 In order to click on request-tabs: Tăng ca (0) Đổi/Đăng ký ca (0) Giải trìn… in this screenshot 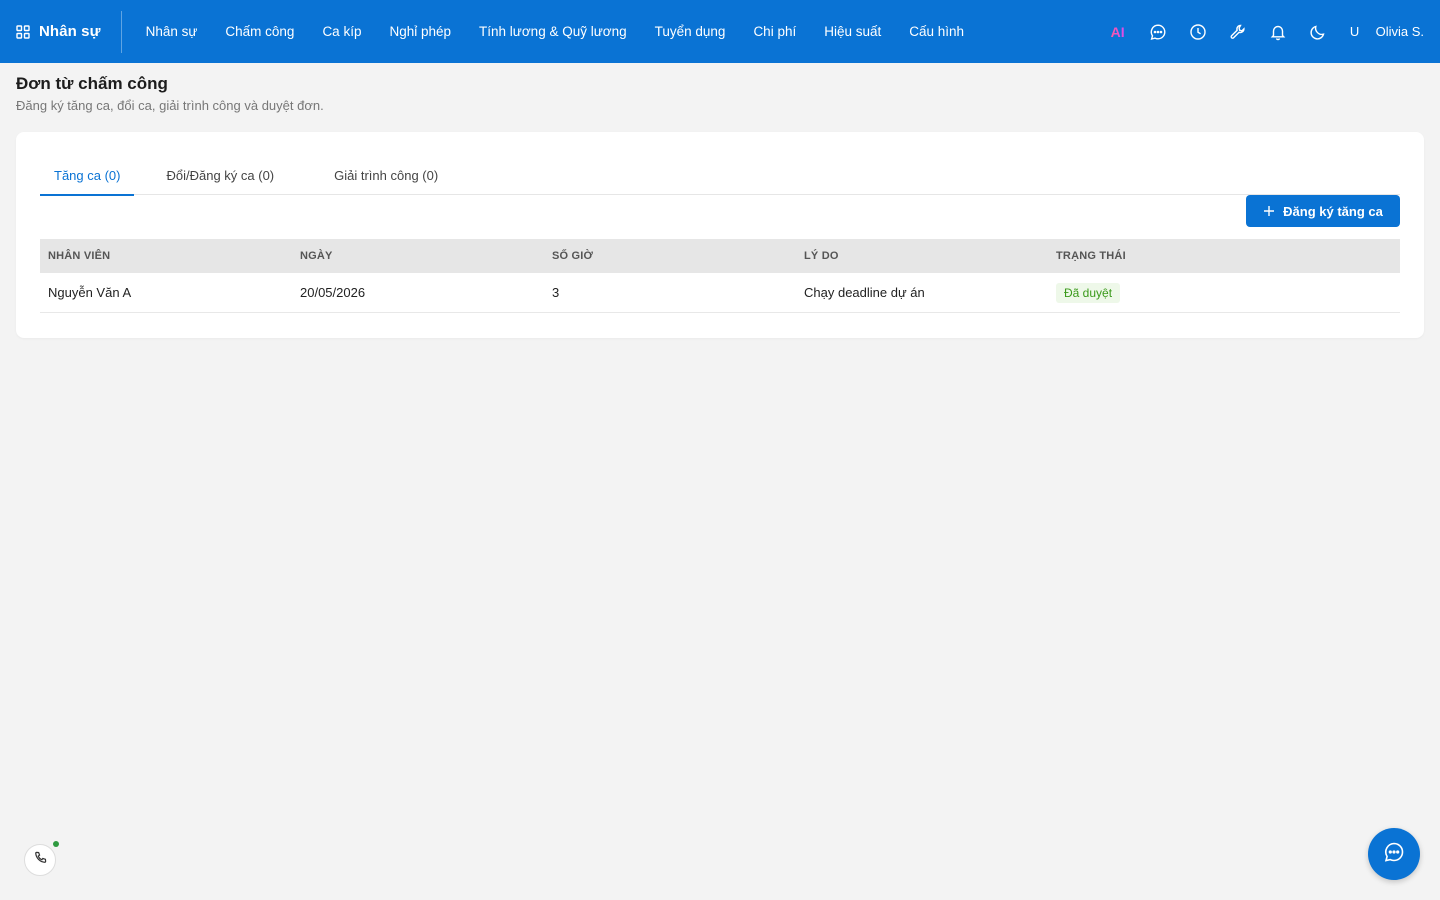, I will do `click(720, 178)`.